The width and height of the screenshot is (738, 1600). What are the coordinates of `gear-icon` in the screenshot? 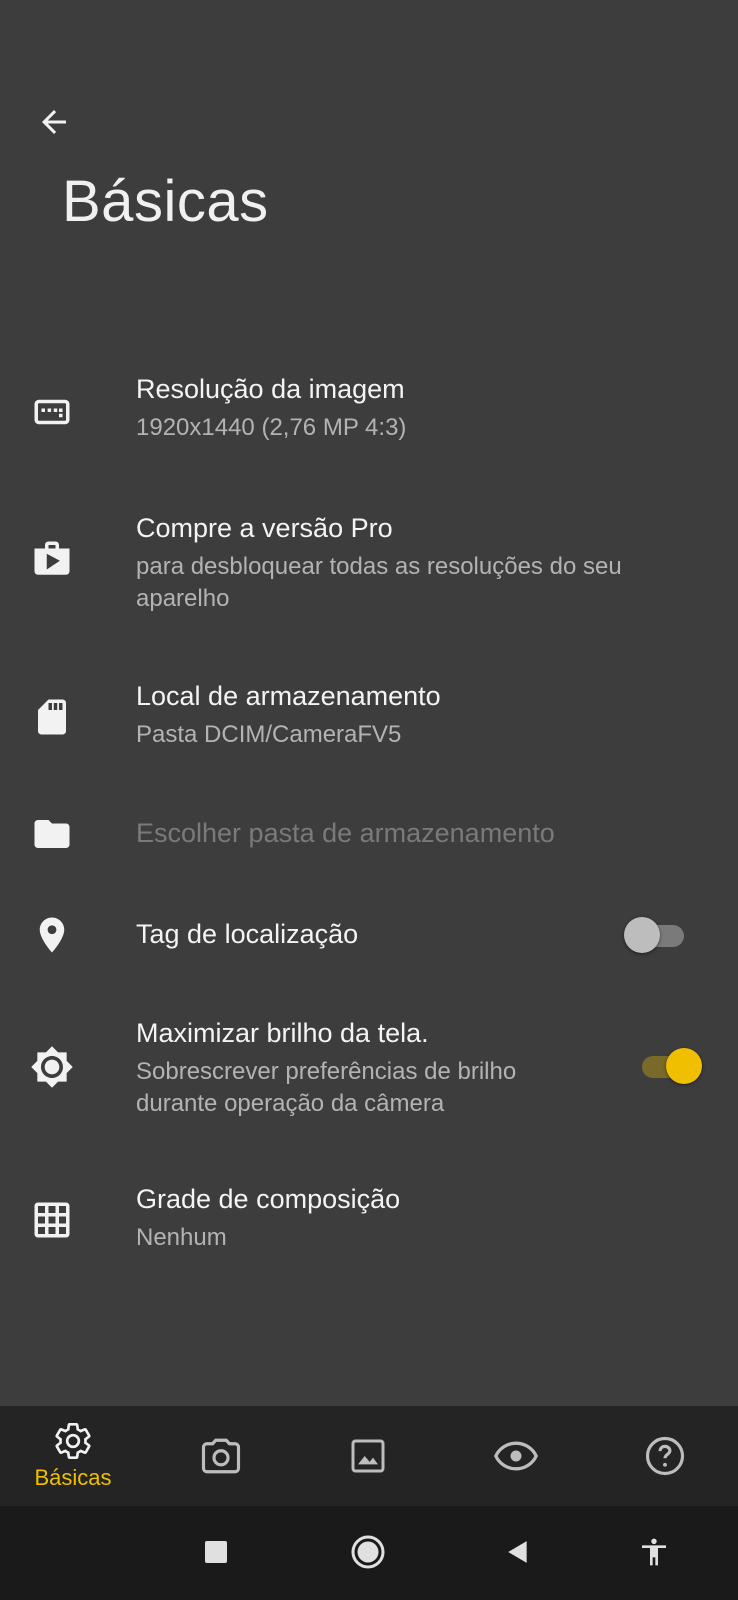 It's located at (73, 1441).